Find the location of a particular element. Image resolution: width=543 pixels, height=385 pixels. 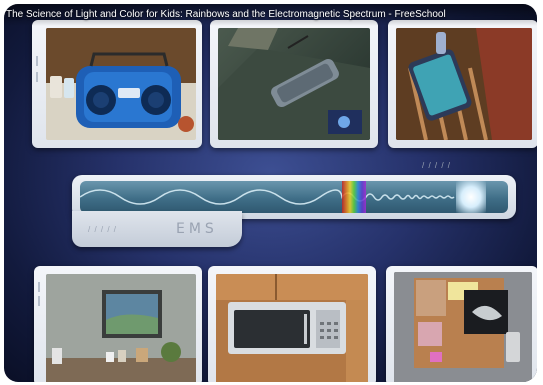

wave-track is located at coordinates (294, 197).